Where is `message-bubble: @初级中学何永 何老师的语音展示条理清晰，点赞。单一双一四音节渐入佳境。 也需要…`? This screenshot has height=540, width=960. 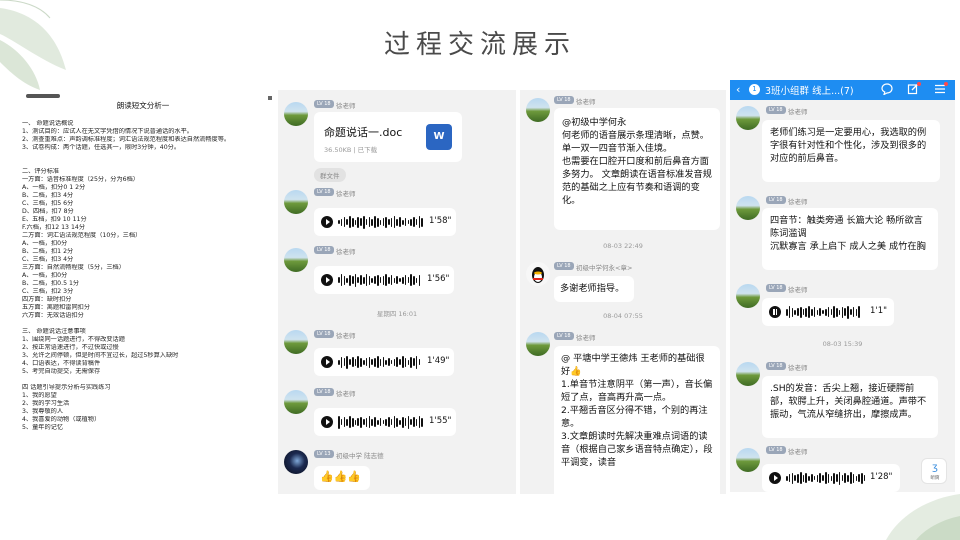 message-bubble: @初级中学何永 何老师的语音展示条理清晰，点赞。单一双一四音节渐入佳境。 也需要… is located at coordinates (637, 169).